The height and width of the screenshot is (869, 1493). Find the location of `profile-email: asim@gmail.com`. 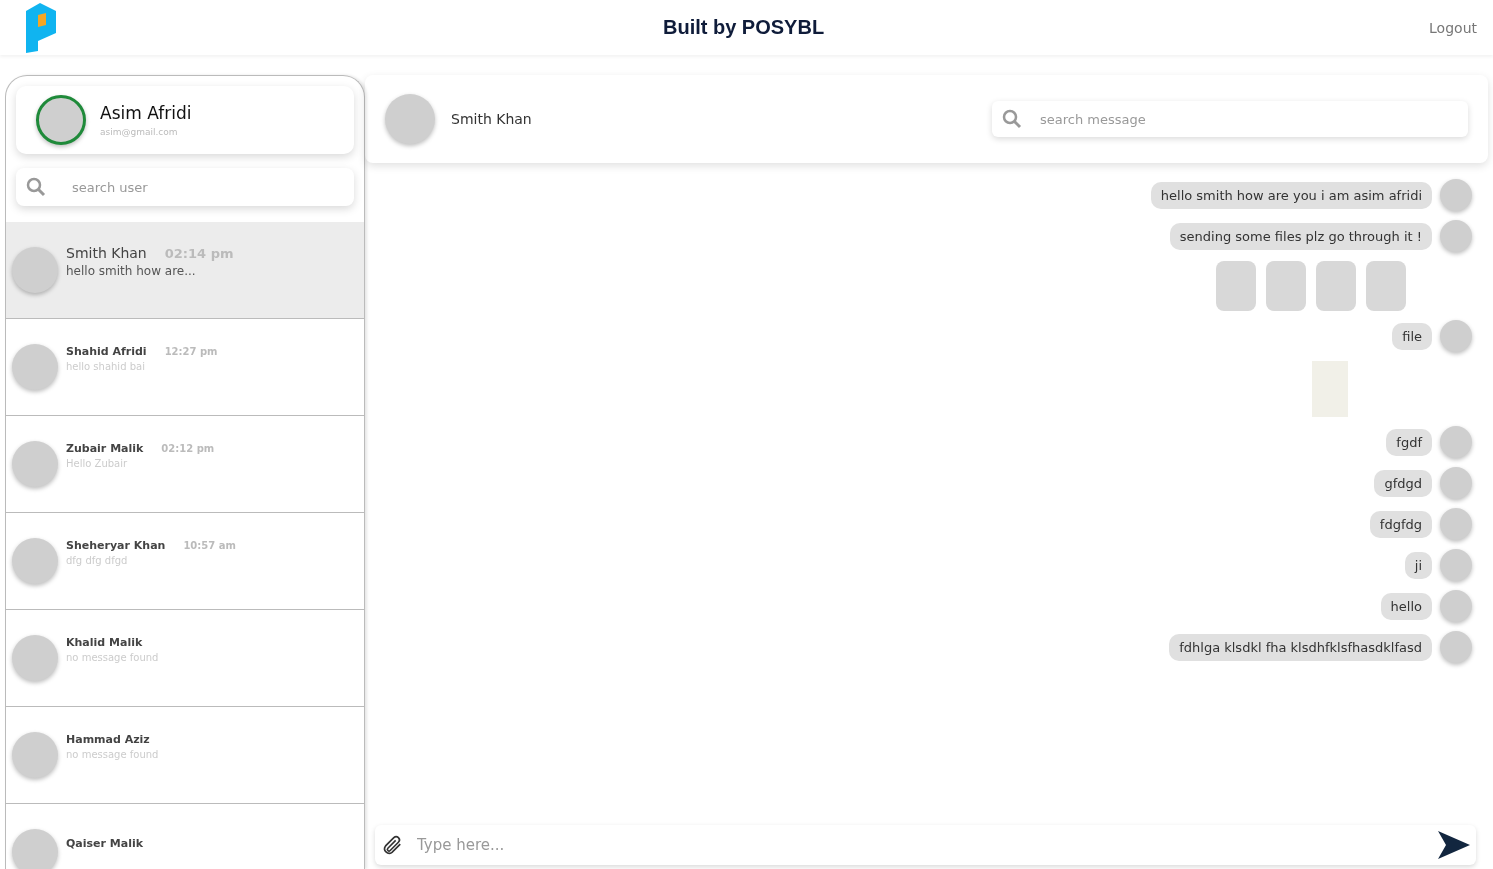

profile-email: asim@gmail.com is located at coordinates (139, 132).